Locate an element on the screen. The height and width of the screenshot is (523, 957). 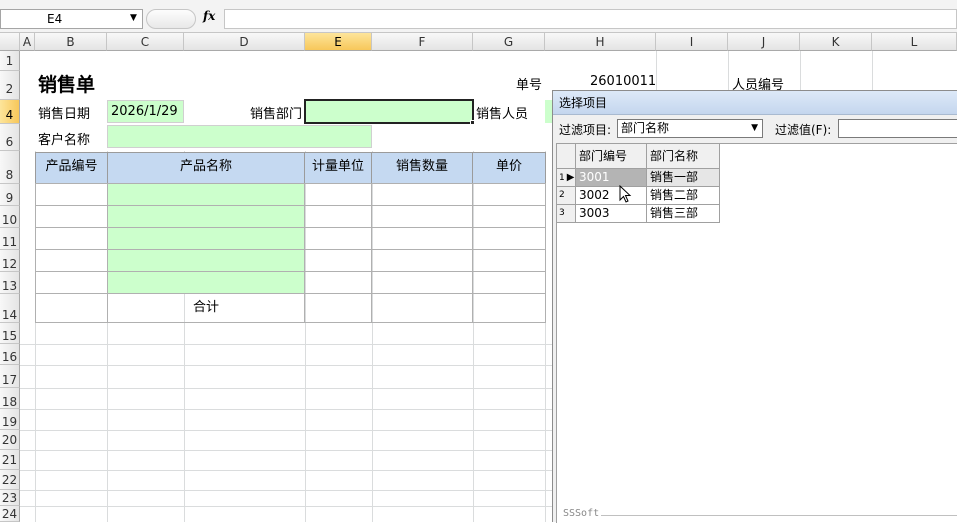
row-header: 21 is located at coordinates (10, 460).